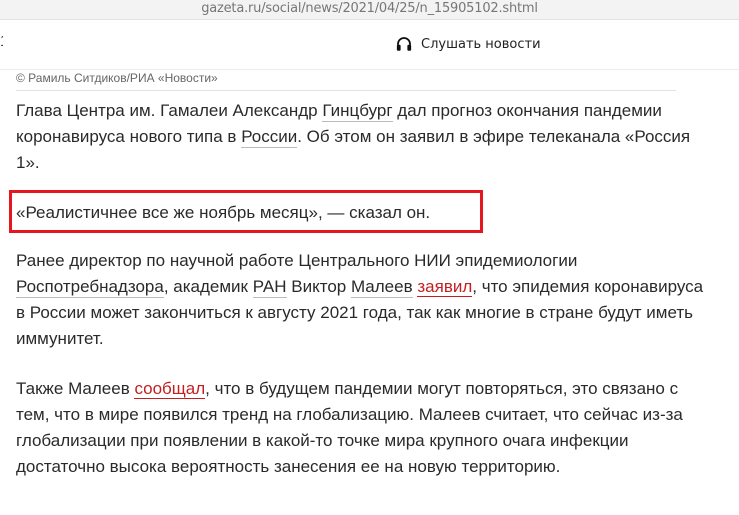 The width and height of the screenshot is (739, 515). What do you see at coordinates (357, 111) in the screenshot?
I see `link-gintsburg: Гинцбург` at bounding box center [357, 111].